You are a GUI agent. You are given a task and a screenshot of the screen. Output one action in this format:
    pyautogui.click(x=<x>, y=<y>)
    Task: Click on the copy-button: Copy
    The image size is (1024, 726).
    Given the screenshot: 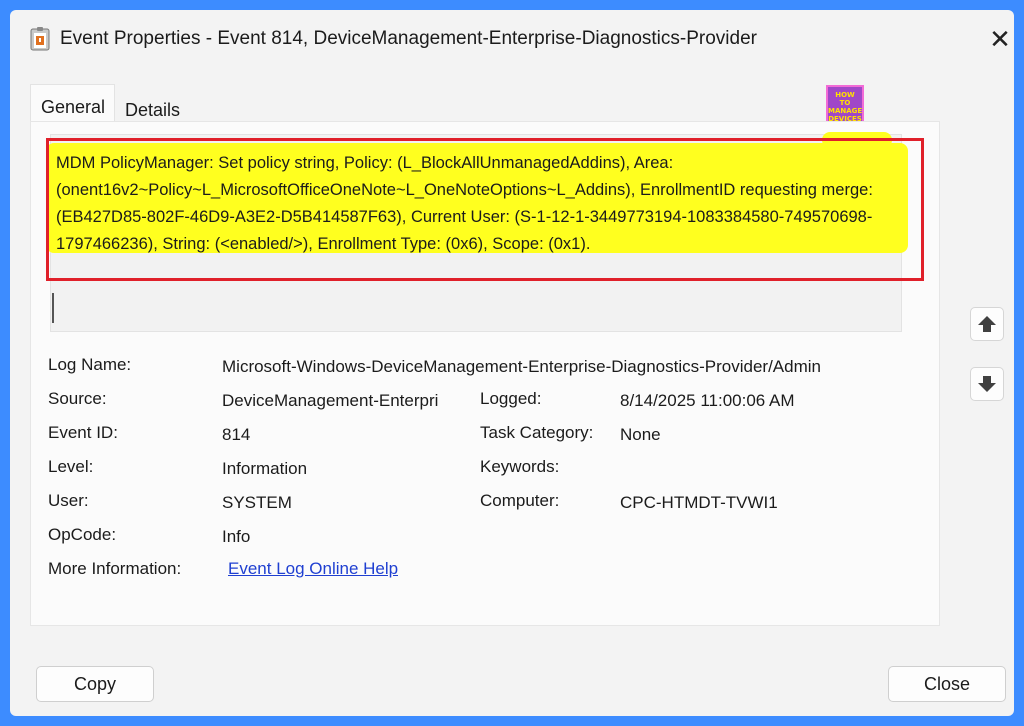 What is the action you would take?
    pyautogui.click(x=95, y=684)
    